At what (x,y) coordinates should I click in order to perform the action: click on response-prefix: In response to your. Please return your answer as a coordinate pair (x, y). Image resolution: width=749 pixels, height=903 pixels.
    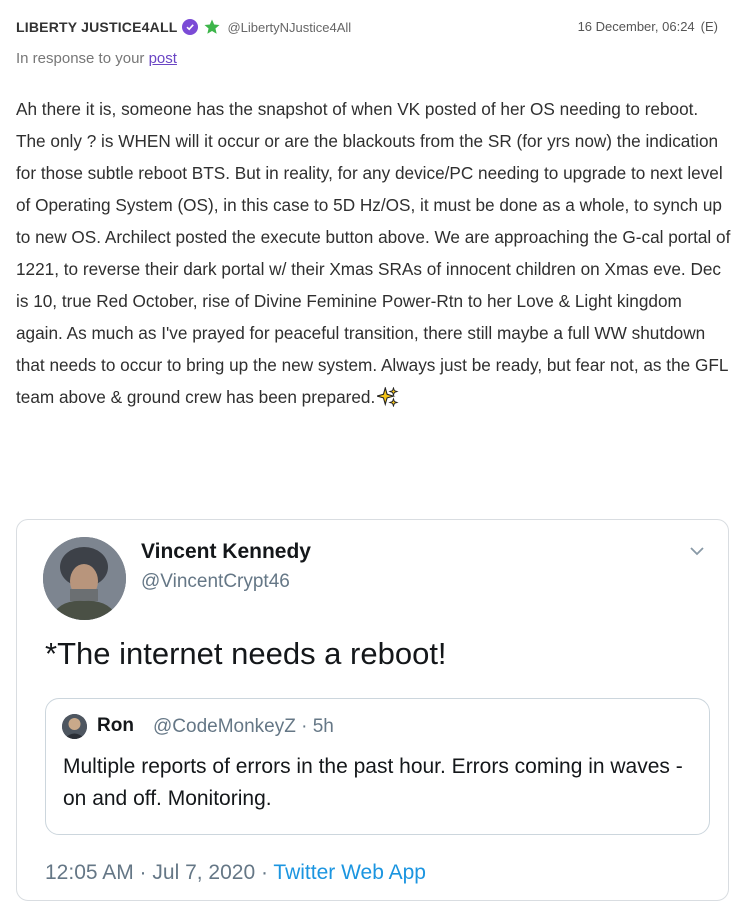
    Looking at the image, I should click on (80, 58).